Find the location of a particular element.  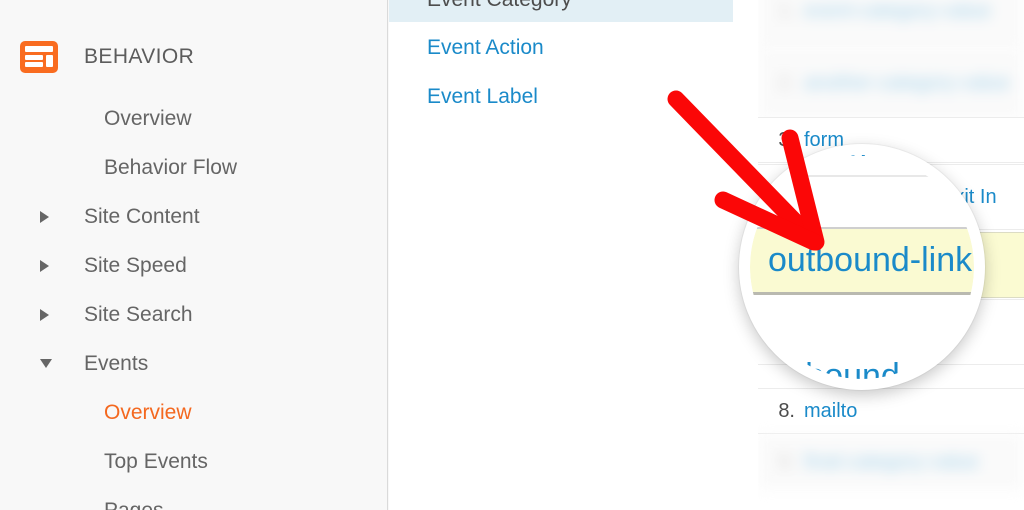

icon-bar-right is located at coordinates (49, 61).